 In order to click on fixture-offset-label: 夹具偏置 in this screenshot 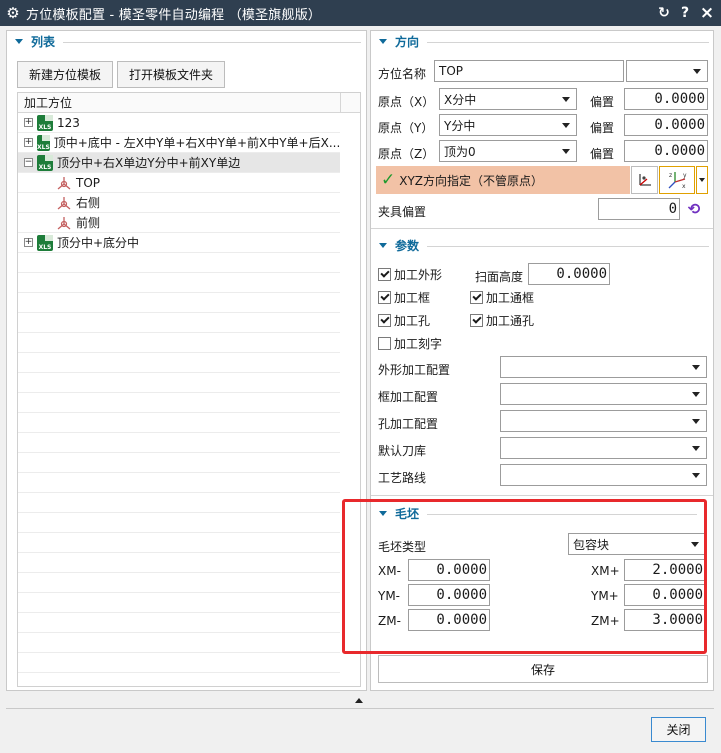, I will do `click(402, 212)`.